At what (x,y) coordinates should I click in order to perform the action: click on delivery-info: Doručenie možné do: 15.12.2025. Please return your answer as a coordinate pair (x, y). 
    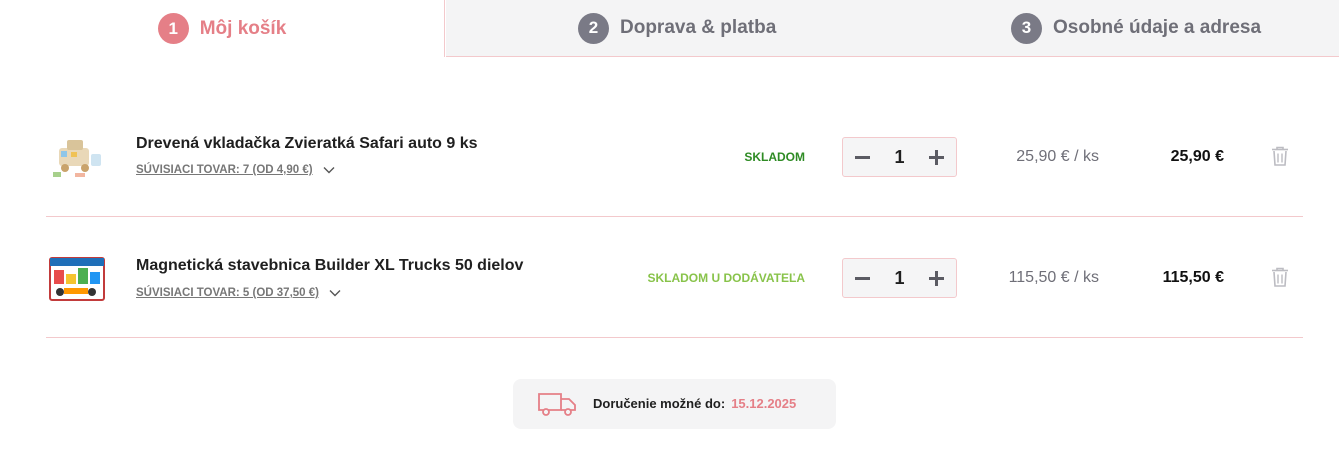
    Looking at the image, I should click on (674, 404).